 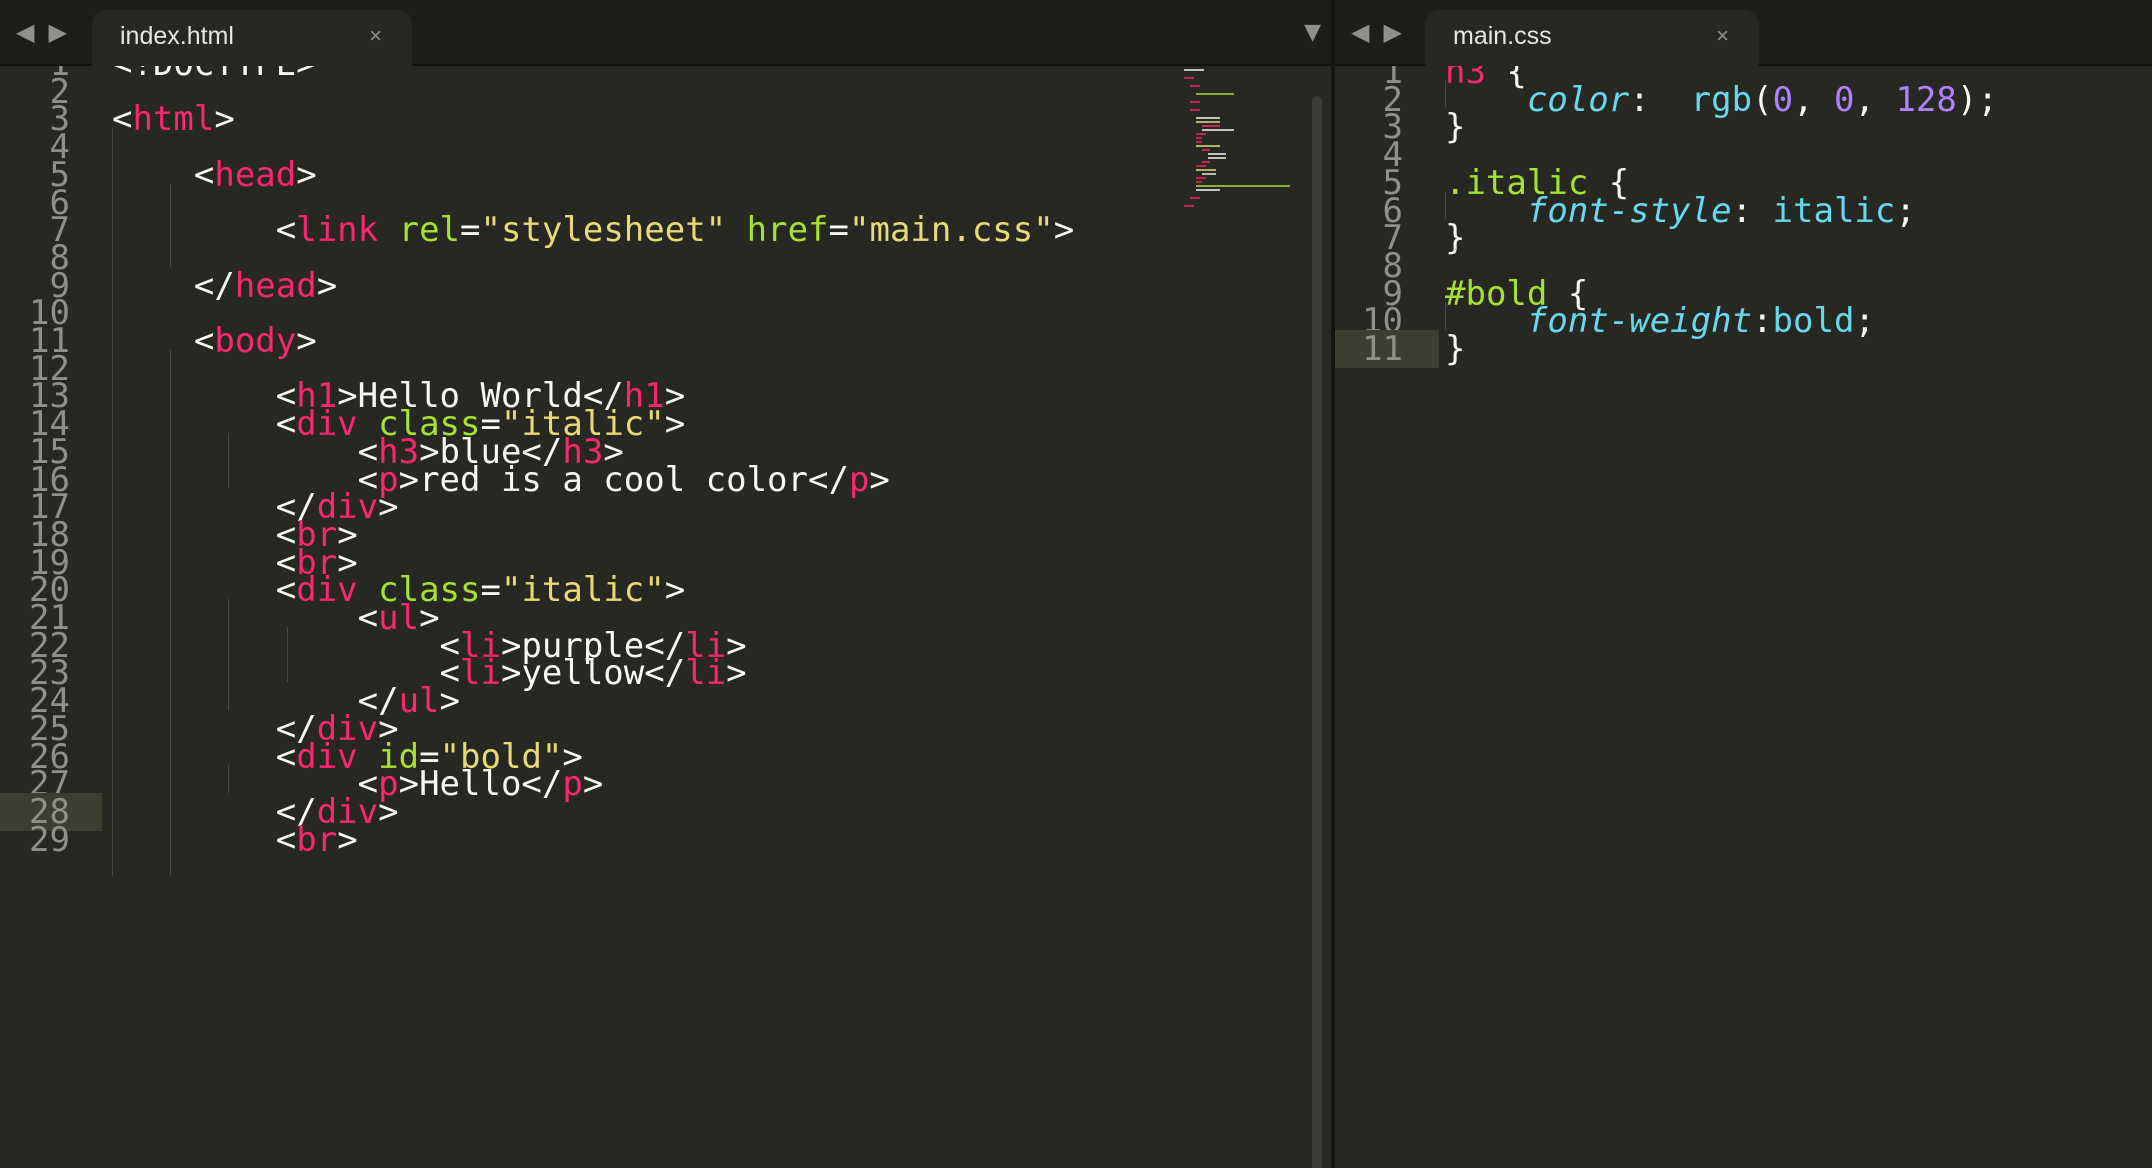 I want to click on tab-main-css: main.css ×, so click(x=1592, y=38).